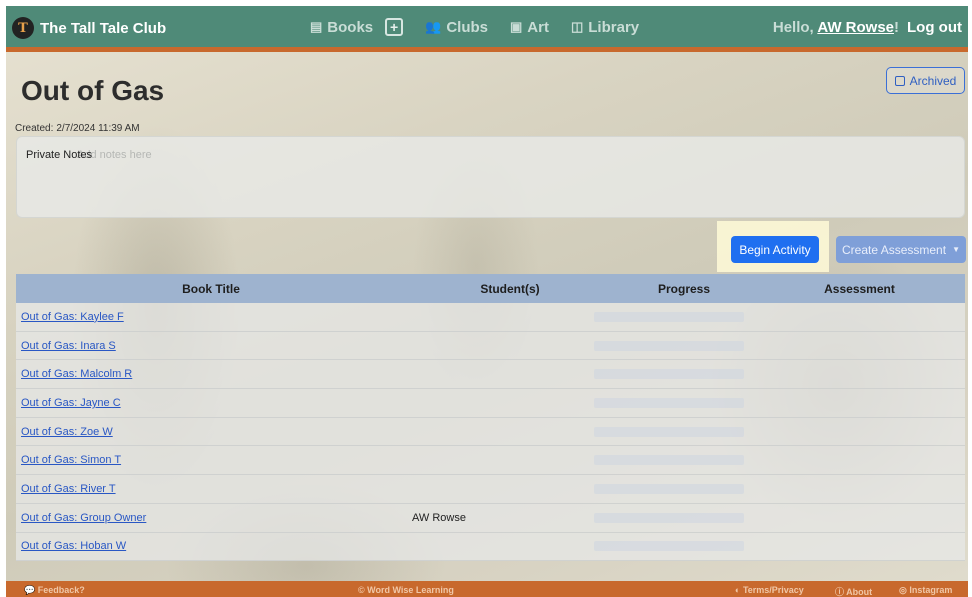  I want to click on feedback-link: 💬 Feedback?, so click(54, 590).